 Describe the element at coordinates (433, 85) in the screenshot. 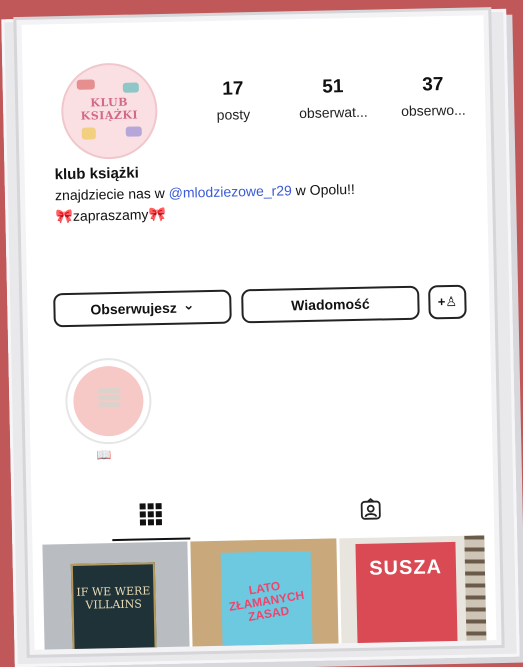

I see `stat-following-count: 37` at that location.